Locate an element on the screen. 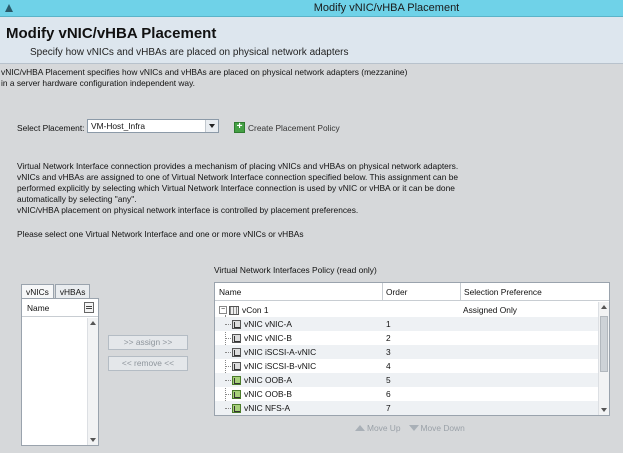 This screenshot has height=453, width=623. table-scrollbar is located at coordinates (603, 358).